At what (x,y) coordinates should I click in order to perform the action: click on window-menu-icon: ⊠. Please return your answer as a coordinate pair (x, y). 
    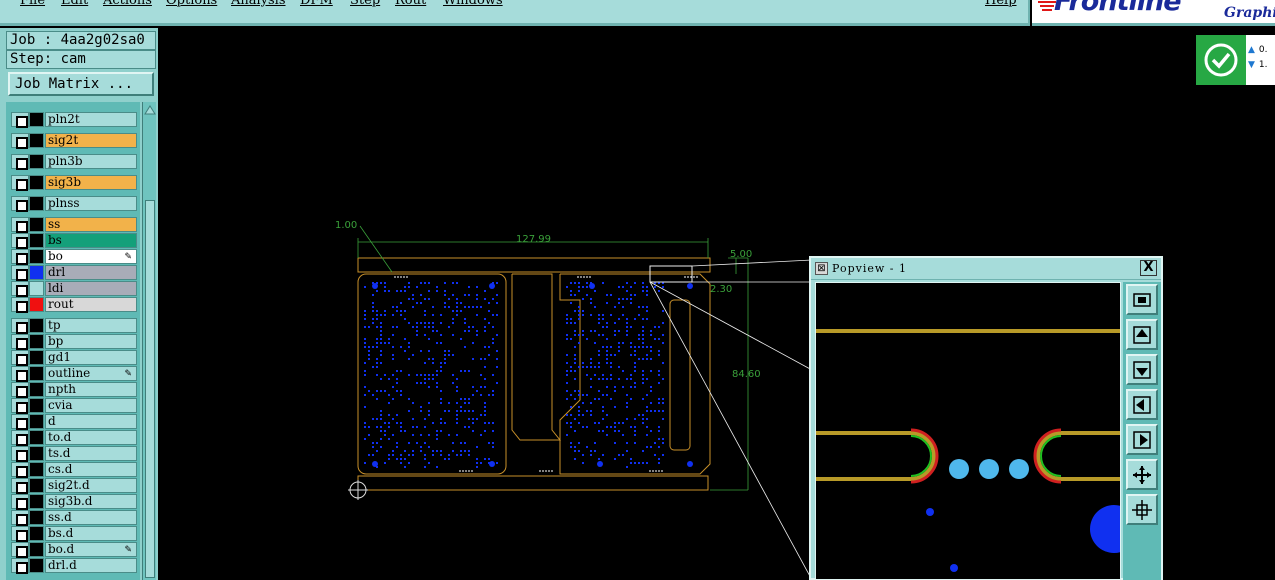
    Looking at the image, I should click on (821, 268).